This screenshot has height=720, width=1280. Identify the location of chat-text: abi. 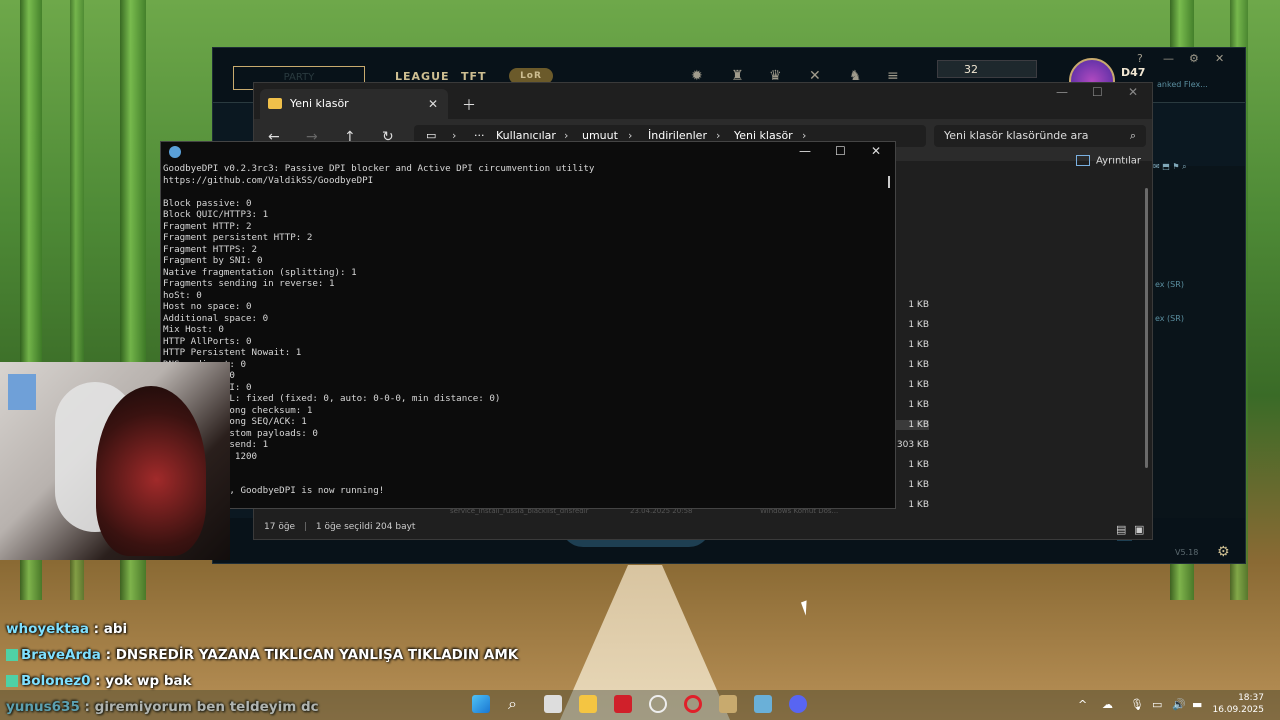
(115, 629).